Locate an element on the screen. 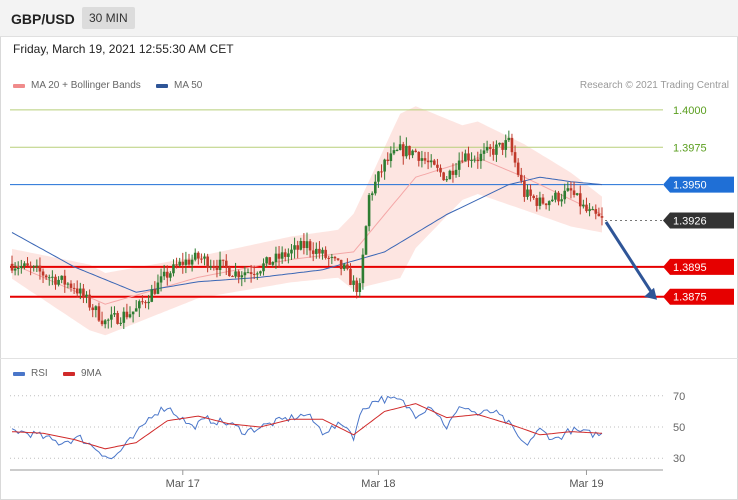 The width and height of the screenshot is (738, 500). level-label-1-3895: 1.3895 is located at coordinates (690, 268).